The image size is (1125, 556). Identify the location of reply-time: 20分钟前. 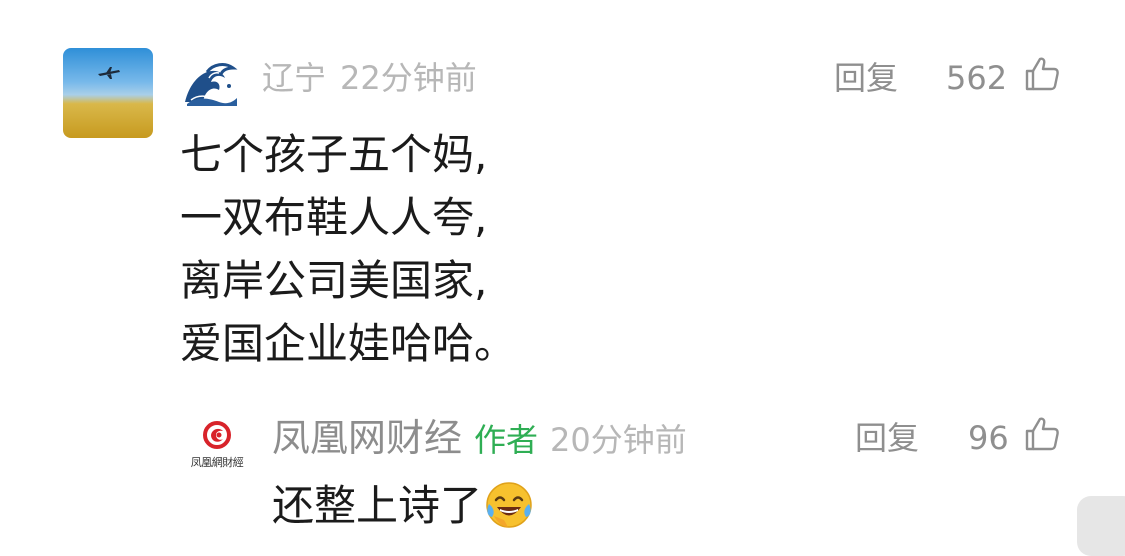
(618, 440).